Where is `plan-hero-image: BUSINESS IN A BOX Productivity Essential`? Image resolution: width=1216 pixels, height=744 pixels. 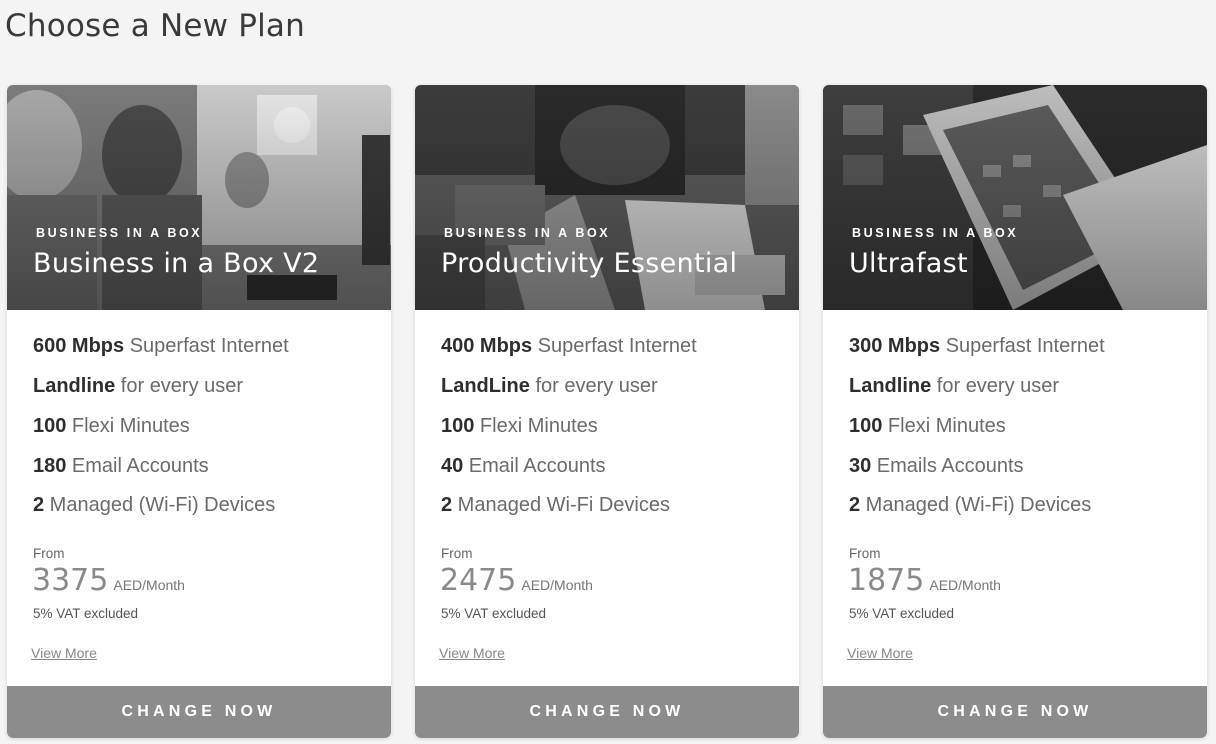
plan-hero-image: BUSINESS IN A BOX Productivity Essential is located at coordinates (607, 197).